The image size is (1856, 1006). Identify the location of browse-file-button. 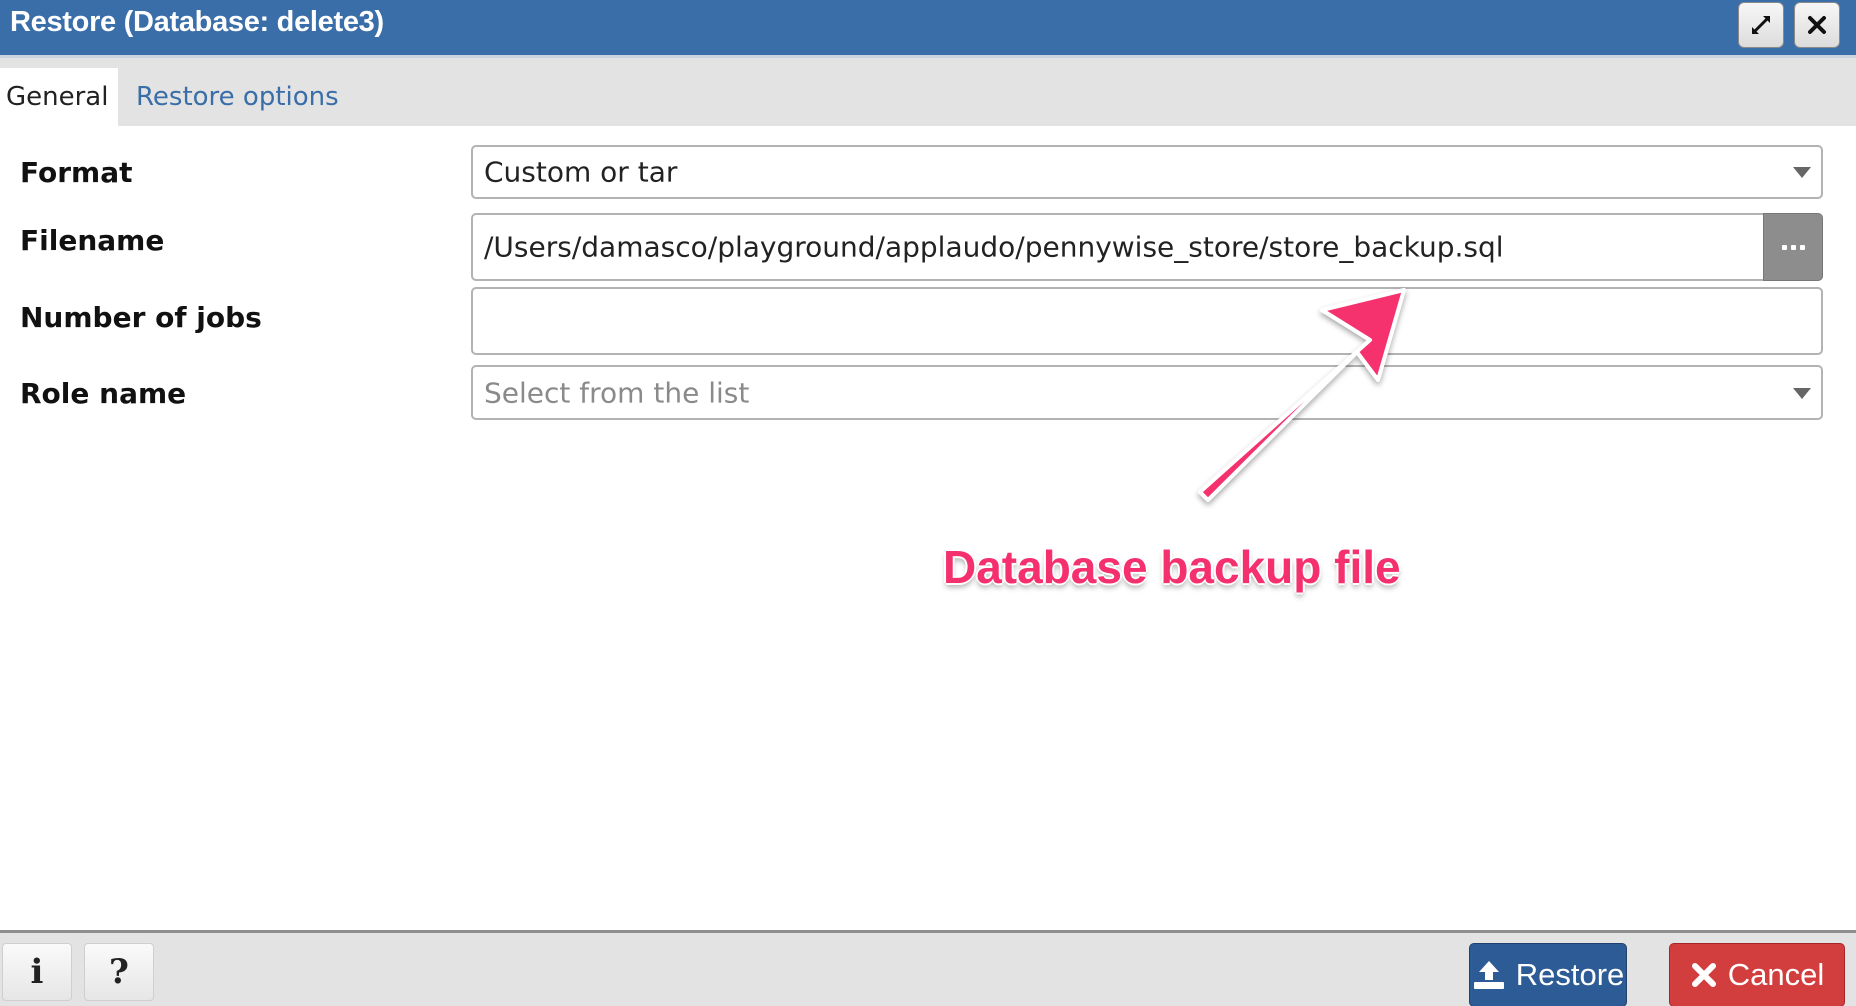
(1793, 247).